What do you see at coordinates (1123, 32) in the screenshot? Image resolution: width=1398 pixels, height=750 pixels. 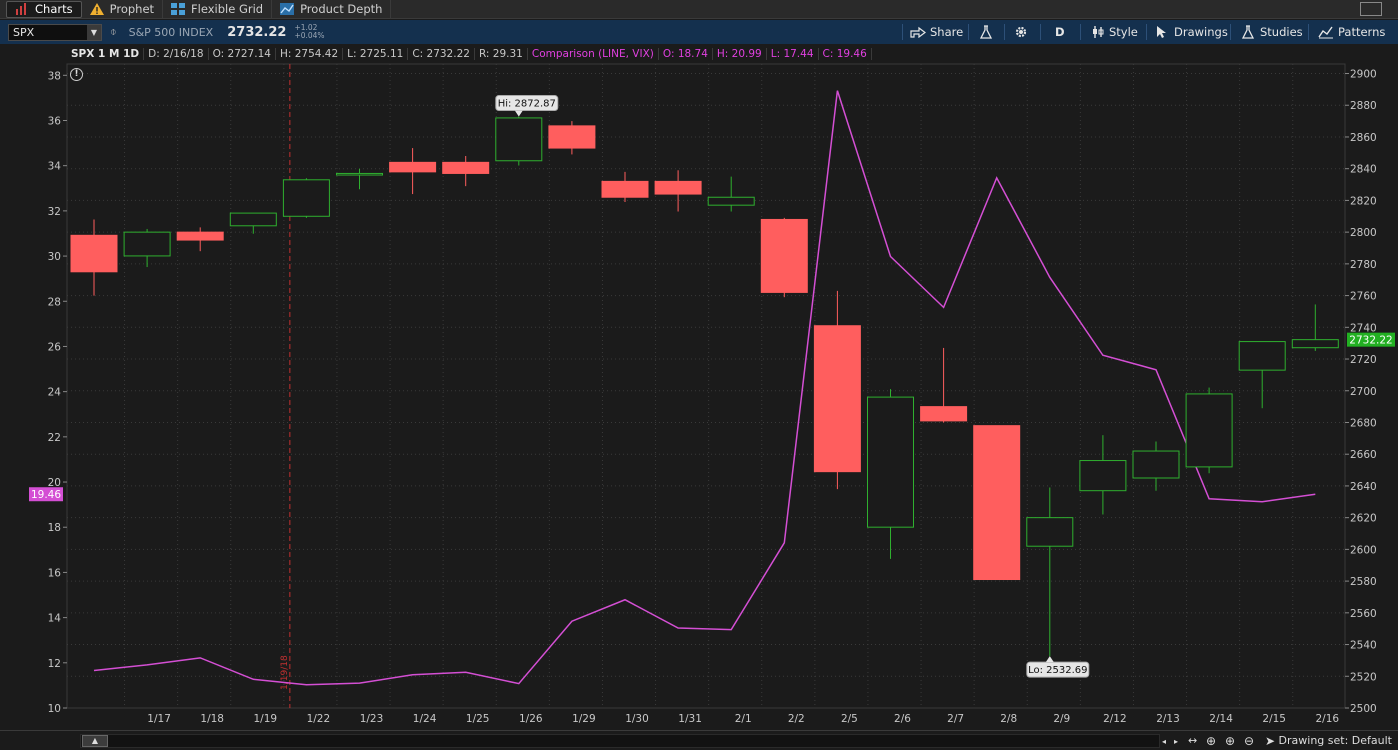 I see `style-label: Style` at bounding box center [1123, 32].